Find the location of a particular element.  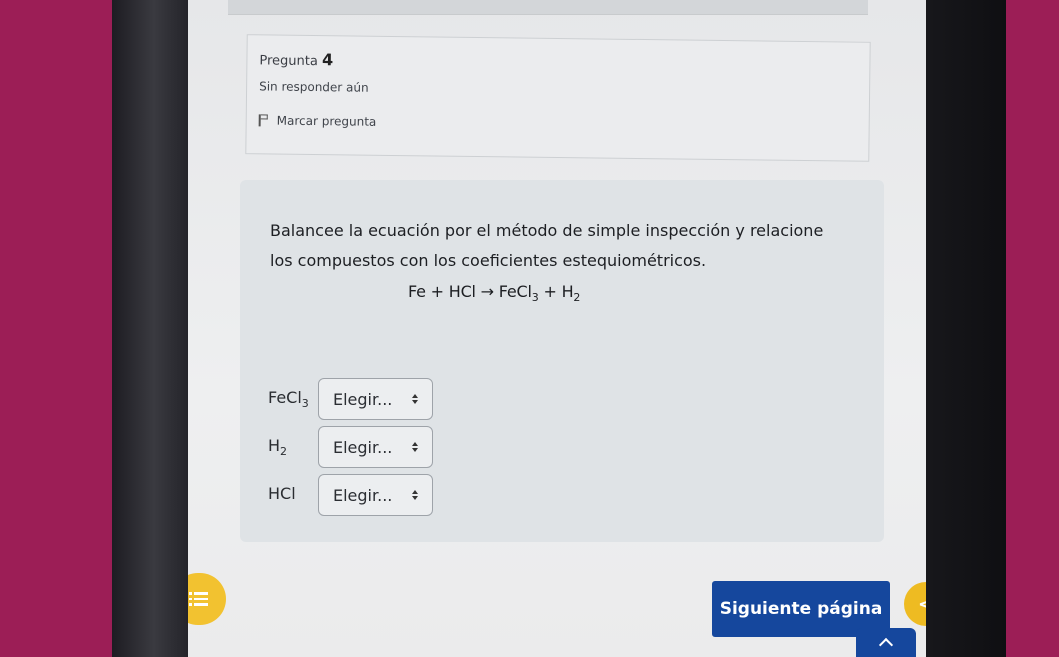

question-label-text: Pregunta is located at coordinates (288, 61).